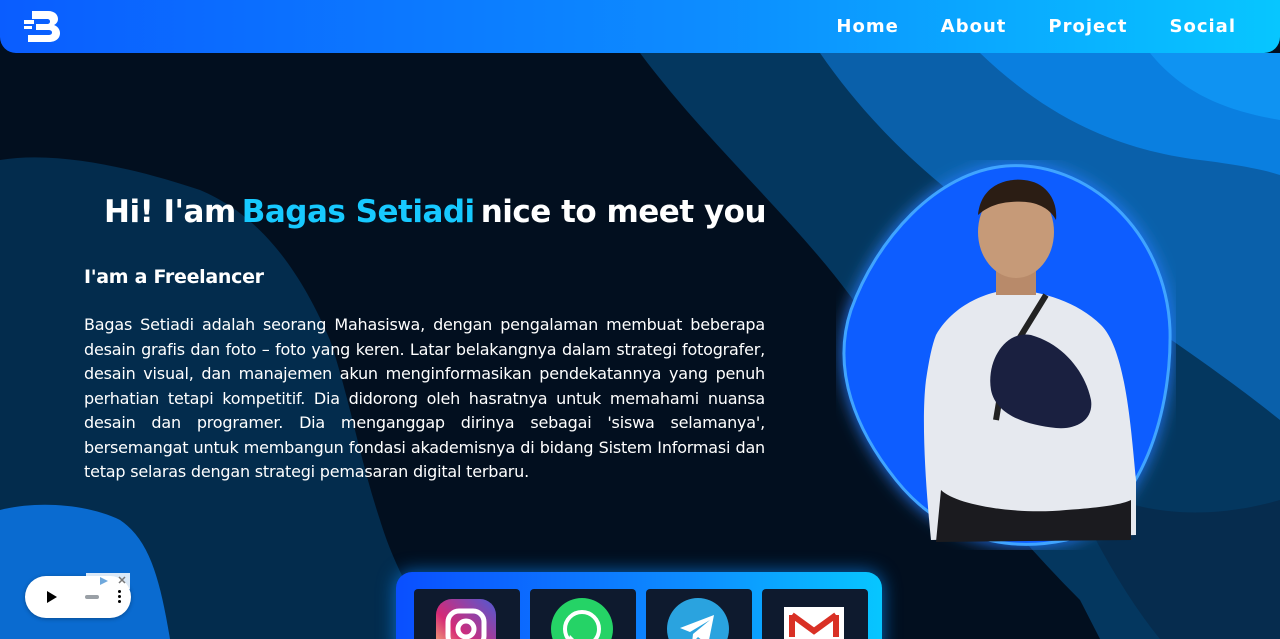 Image resolution: width=1280 pixels, height=639 pixels. I want to click on hero-title: Hi! I'am Bagas Setiadi nice to meet you, so click(435, 212).